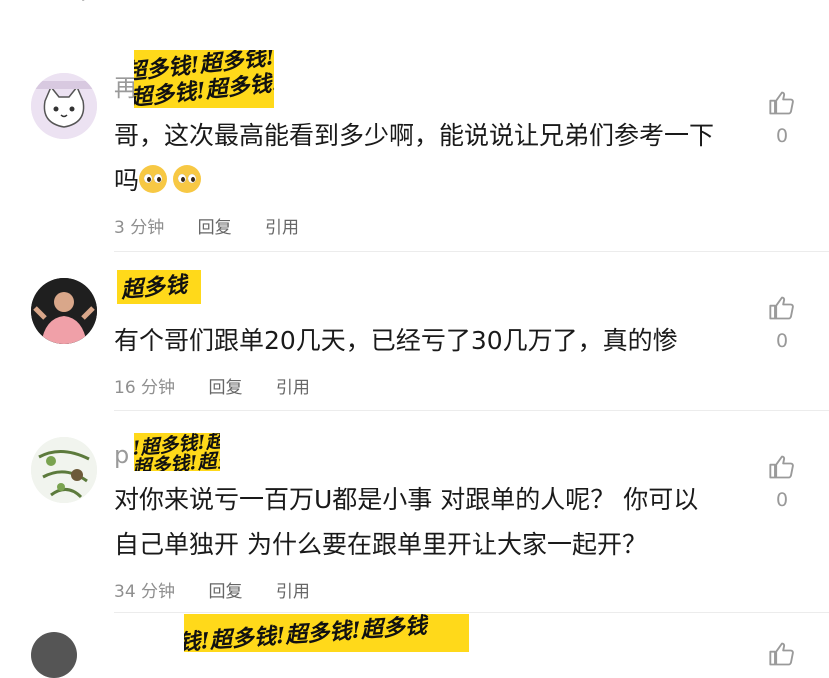  I want to click on timestamp: 16 分钟, so click(145, 388).